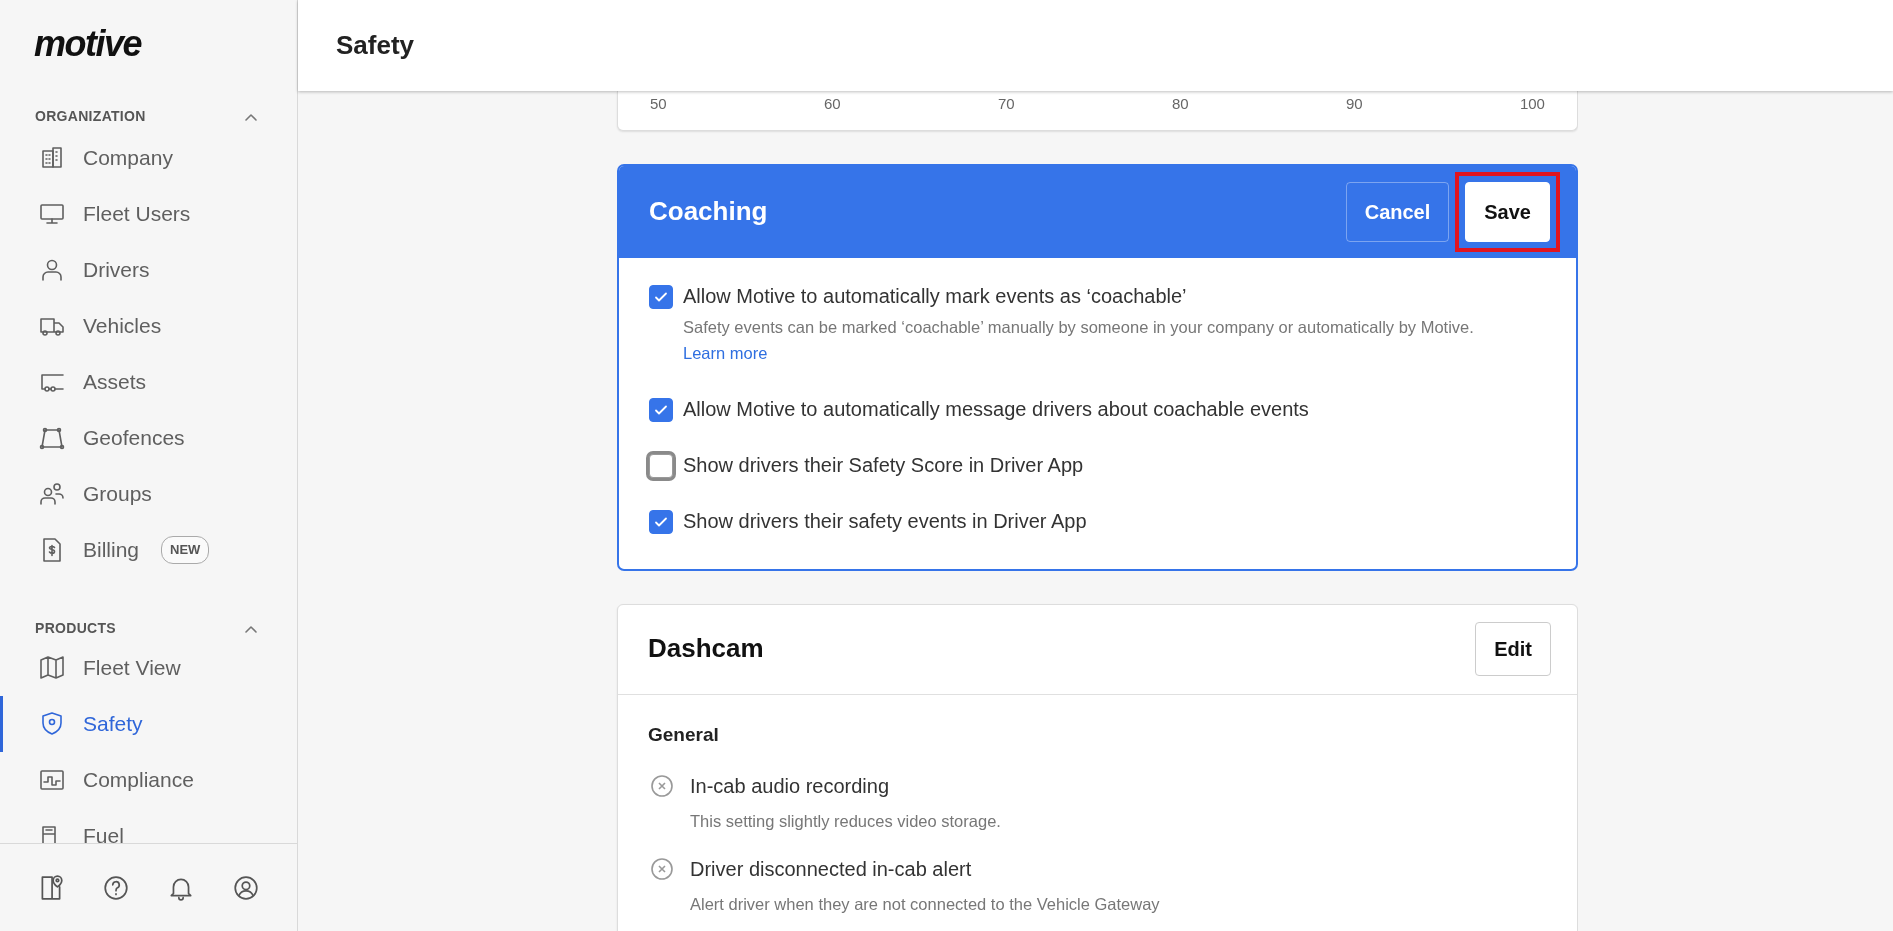 This screenshot has height=931, width=1893. Describe the element at coordinates (1532, 104) in the screenshot. I see `axis-label: 100` at that location.